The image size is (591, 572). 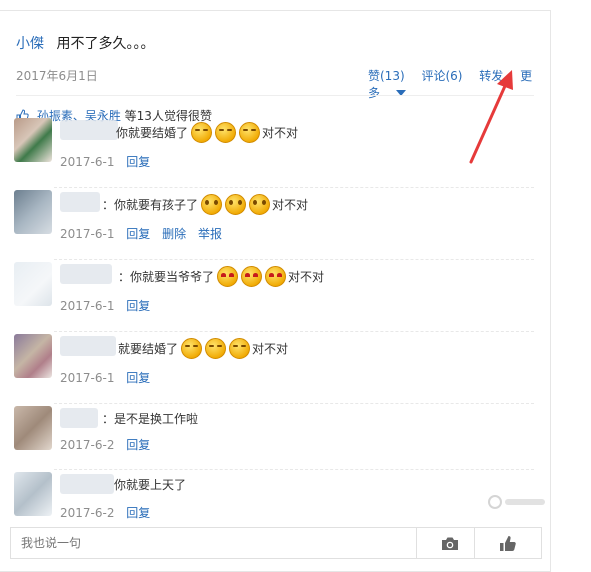 I want to click on logo-icon, so click(x=516, y=502).